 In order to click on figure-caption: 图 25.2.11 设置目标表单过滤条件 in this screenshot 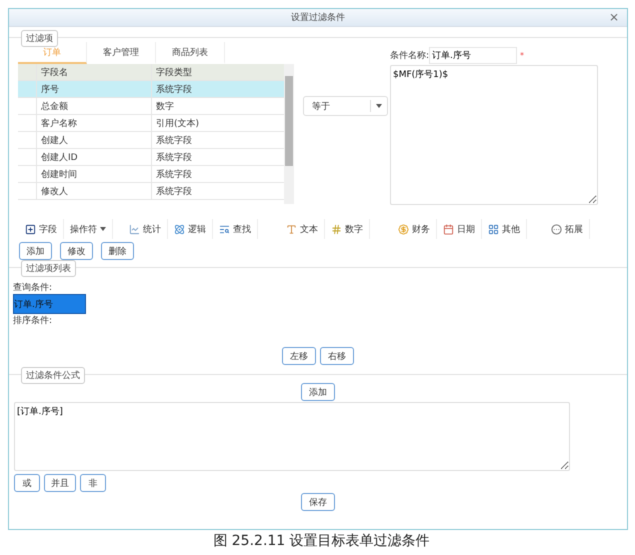, I will do `click(321, 541)`.